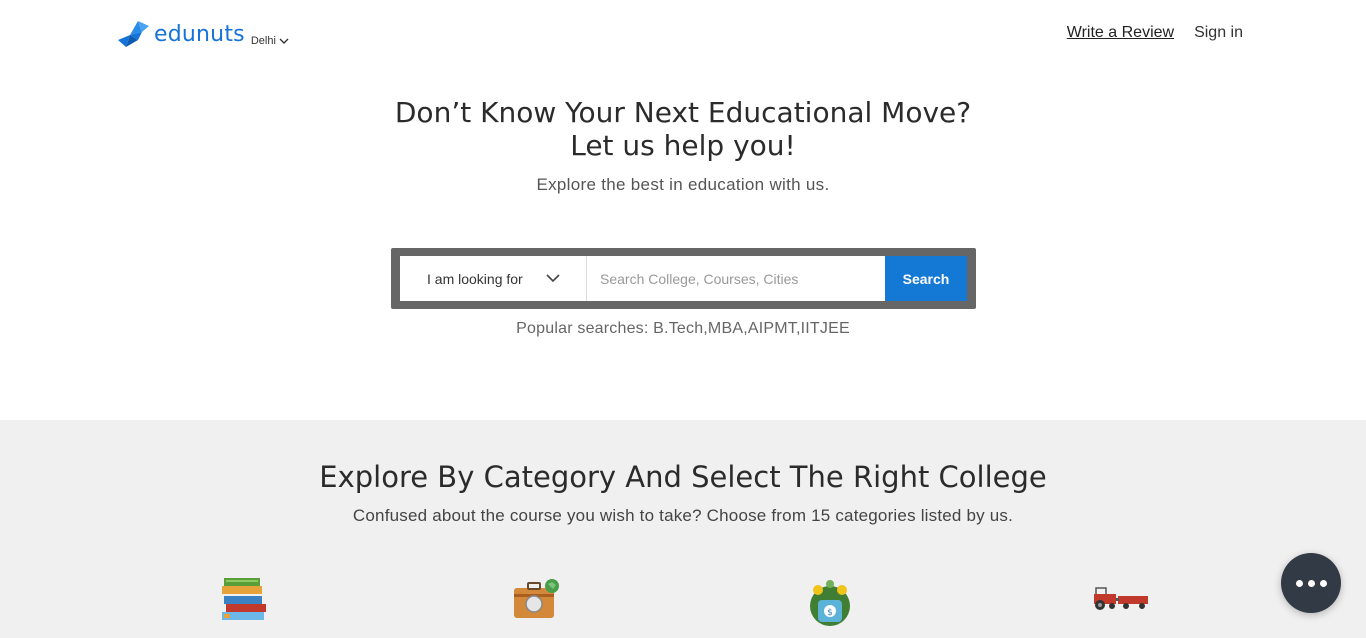 This screenshot has width=1366, height=638. What do you see at coordinates (683, 184) in the screenshot?
I see `hero-subtitle: Explore the best in education with us.` at bounding box center [683, 184].